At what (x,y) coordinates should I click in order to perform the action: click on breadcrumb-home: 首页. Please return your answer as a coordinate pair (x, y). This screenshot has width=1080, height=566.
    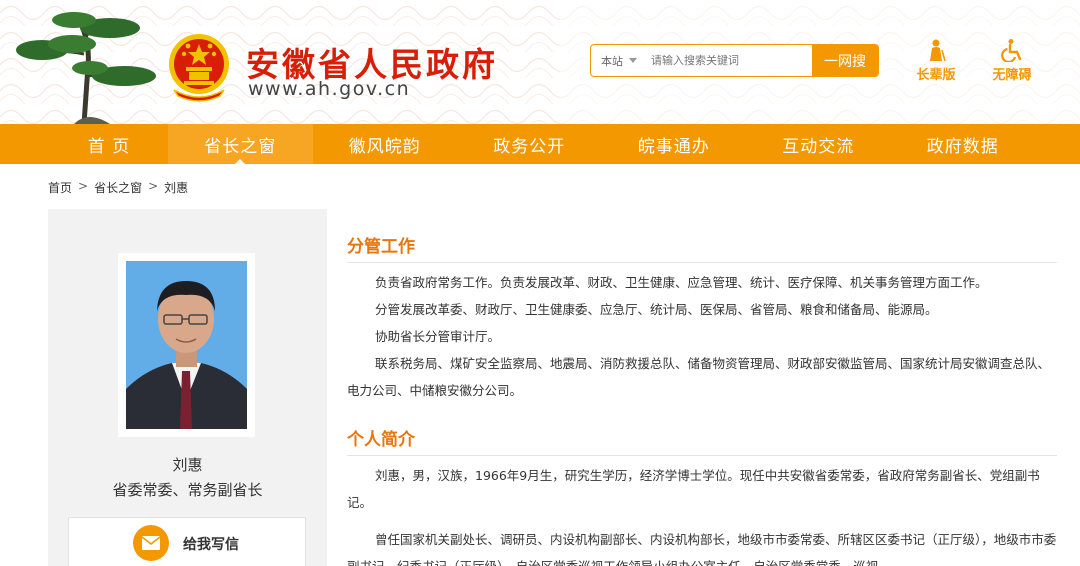
    Looking at the image, I should click on (60, 187).